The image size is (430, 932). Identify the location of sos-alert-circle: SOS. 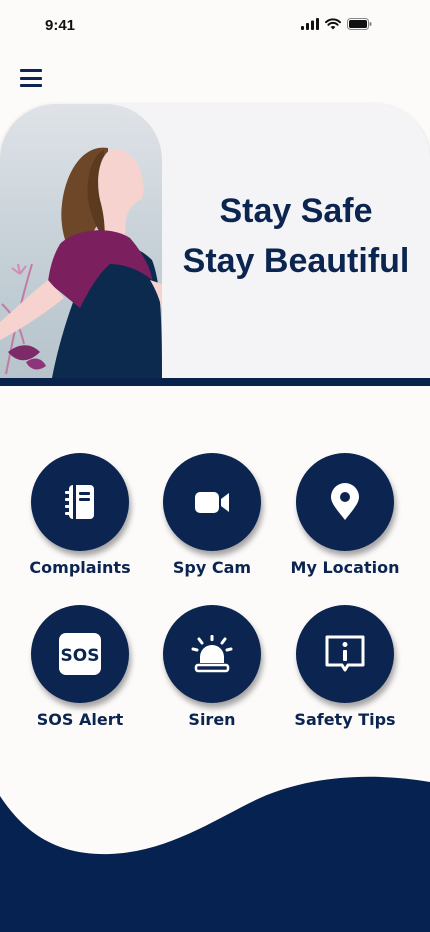
(80, 654).